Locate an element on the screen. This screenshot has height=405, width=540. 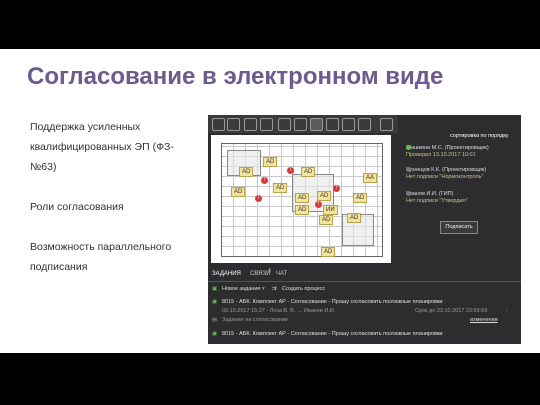
doc-icon: ▤ is located at coordinates (215, 320).